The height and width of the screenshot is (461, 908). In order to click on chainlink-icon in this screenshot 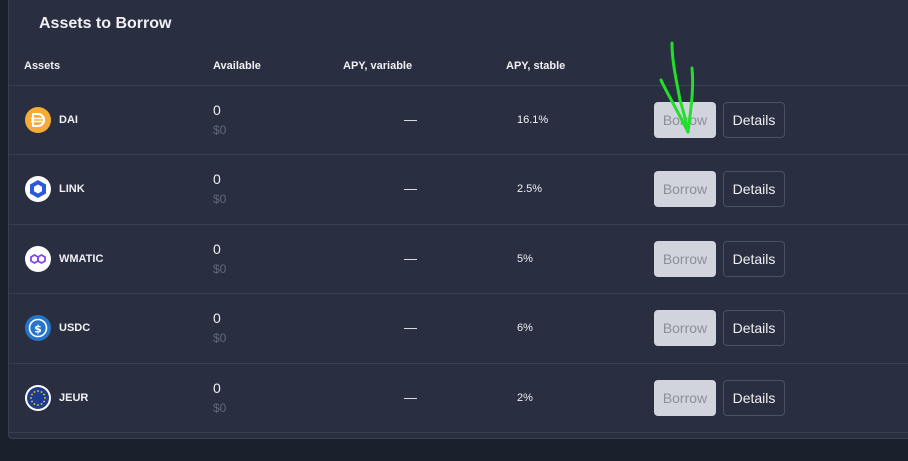, I will do `click(38, 189)`.